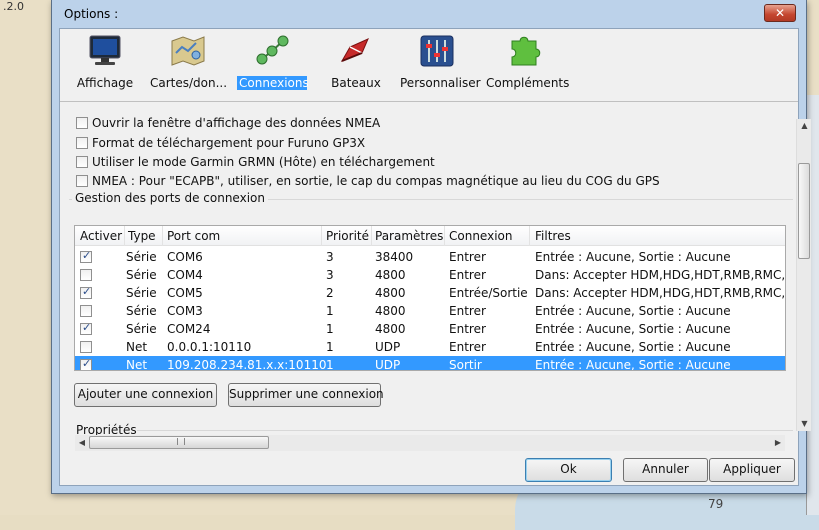 Image resolution: width=819 pixels, height=530 pixels. I want to click on cell-filters: Dans: Accepter HDM,HDG,HDT,RMB,RMC,GL, so click(660, 275).